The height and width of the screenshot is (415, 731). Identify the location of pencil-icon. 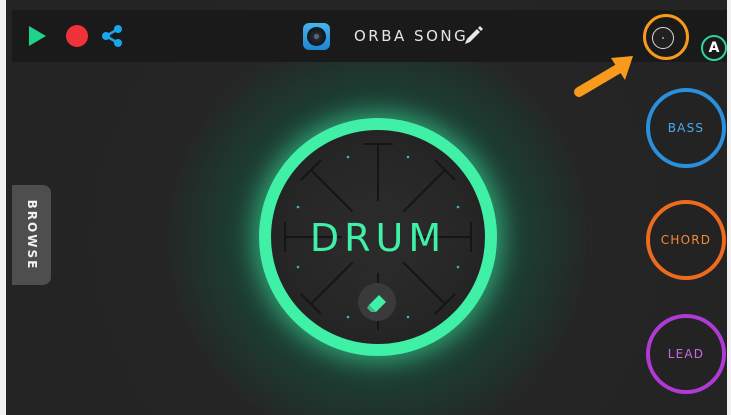
(473, 35).